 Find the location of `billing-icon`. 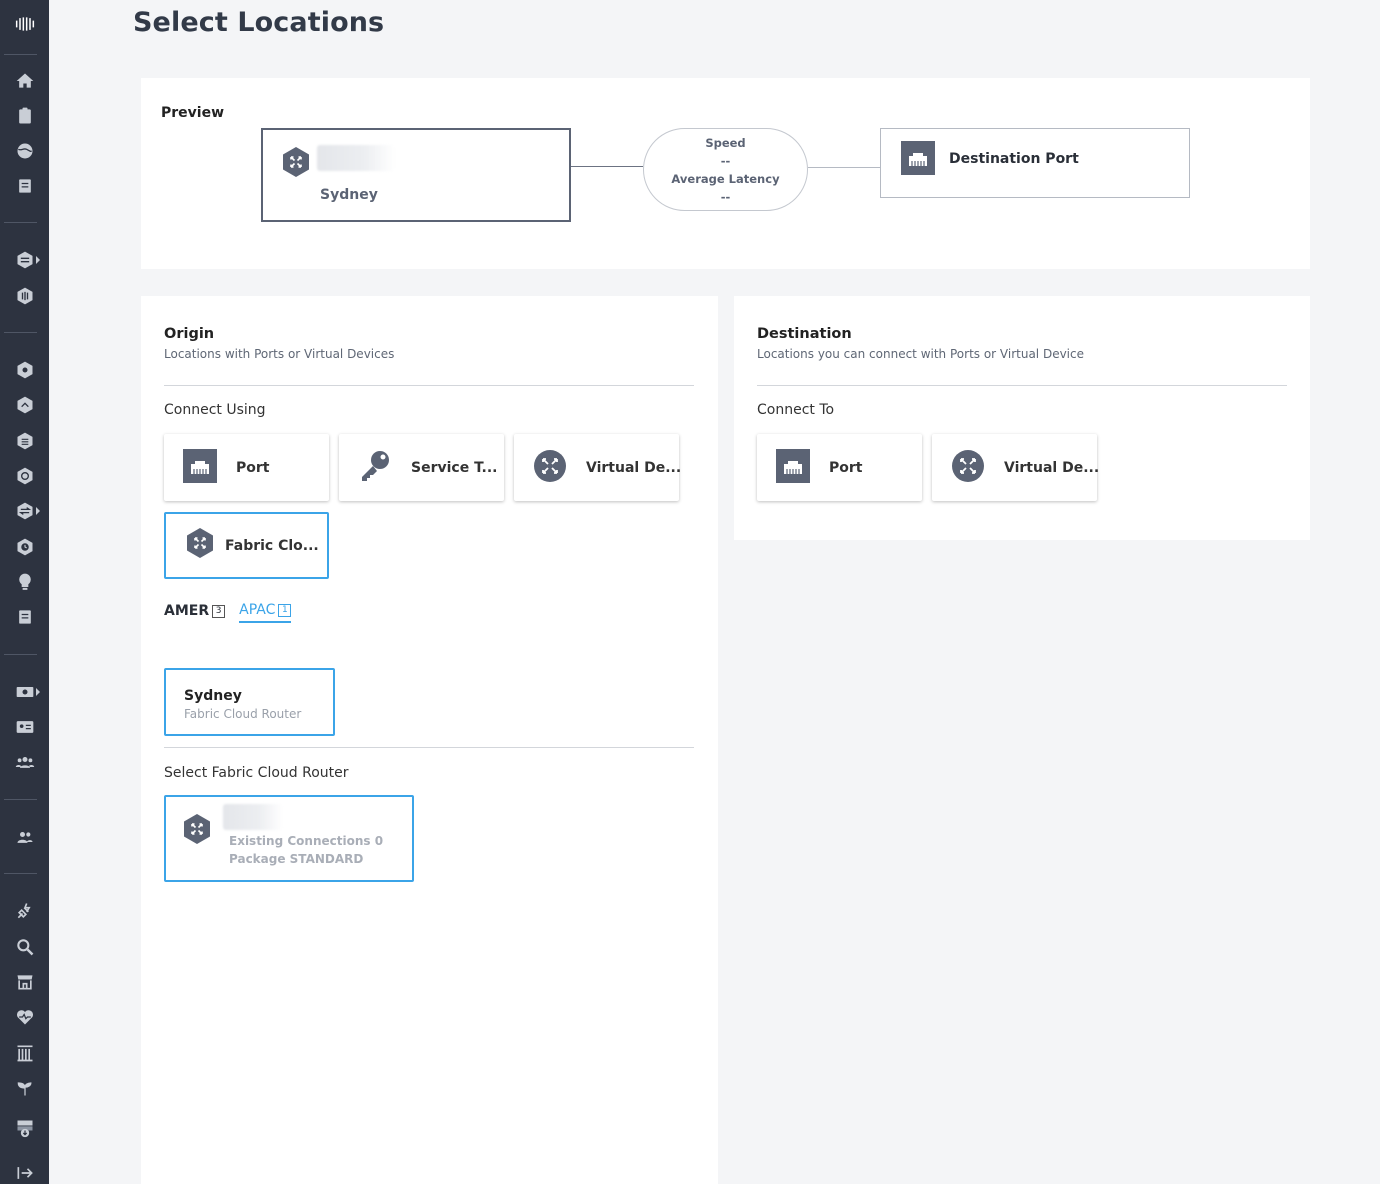

billing-icon is located at coordinates (24, 692).